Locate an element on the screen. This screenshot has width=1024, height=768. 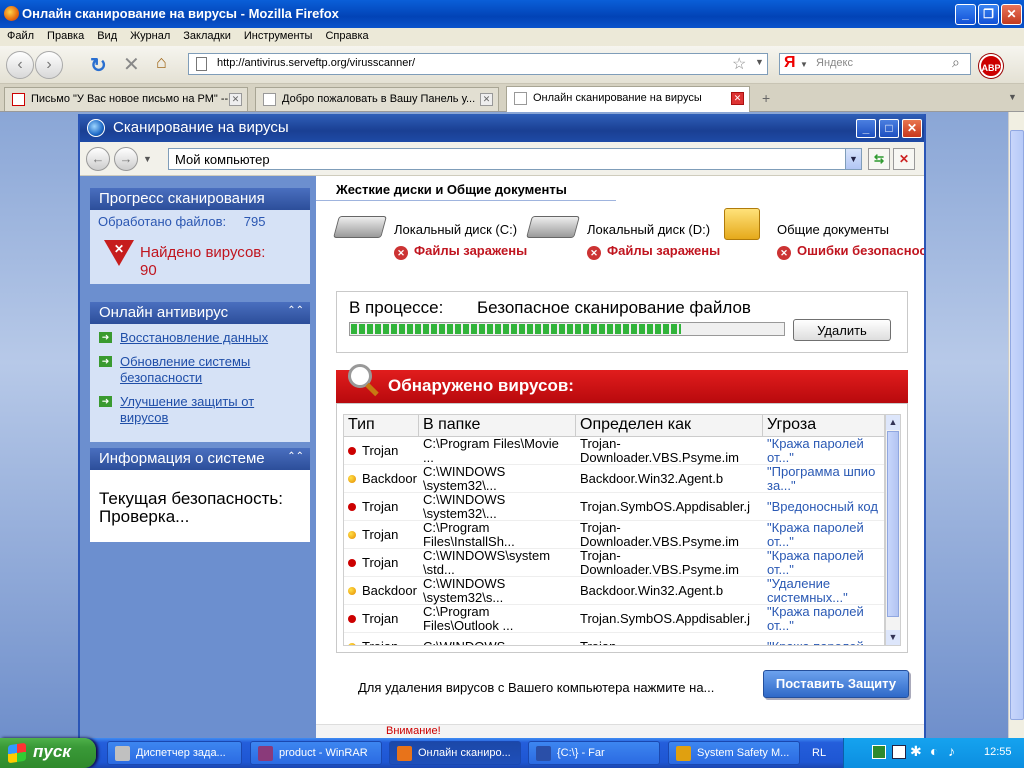
scroll-up-icon: ▲ is located at coordinates (893, 422).